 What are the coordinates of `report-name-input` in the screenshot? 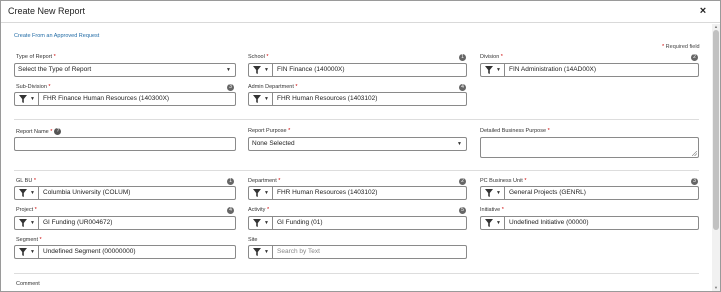 It's located at (125, 144).